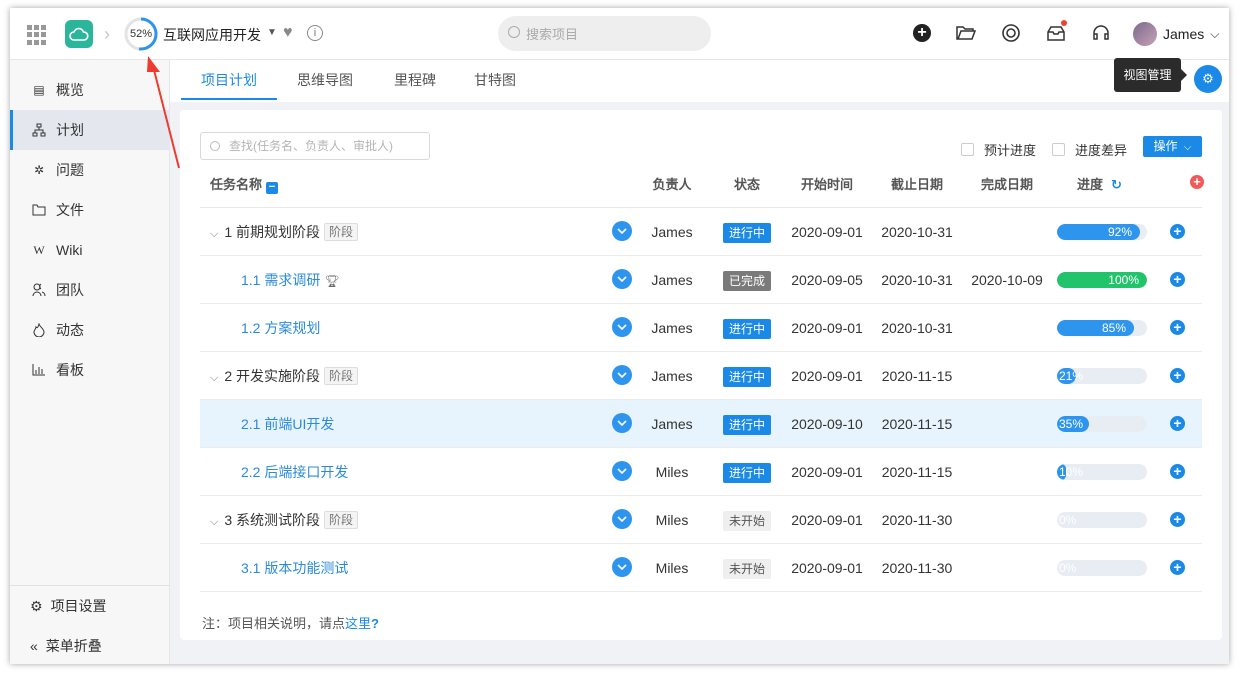 The image size is (1239, 674). I want to click on task-search-input, so click(326, 146).